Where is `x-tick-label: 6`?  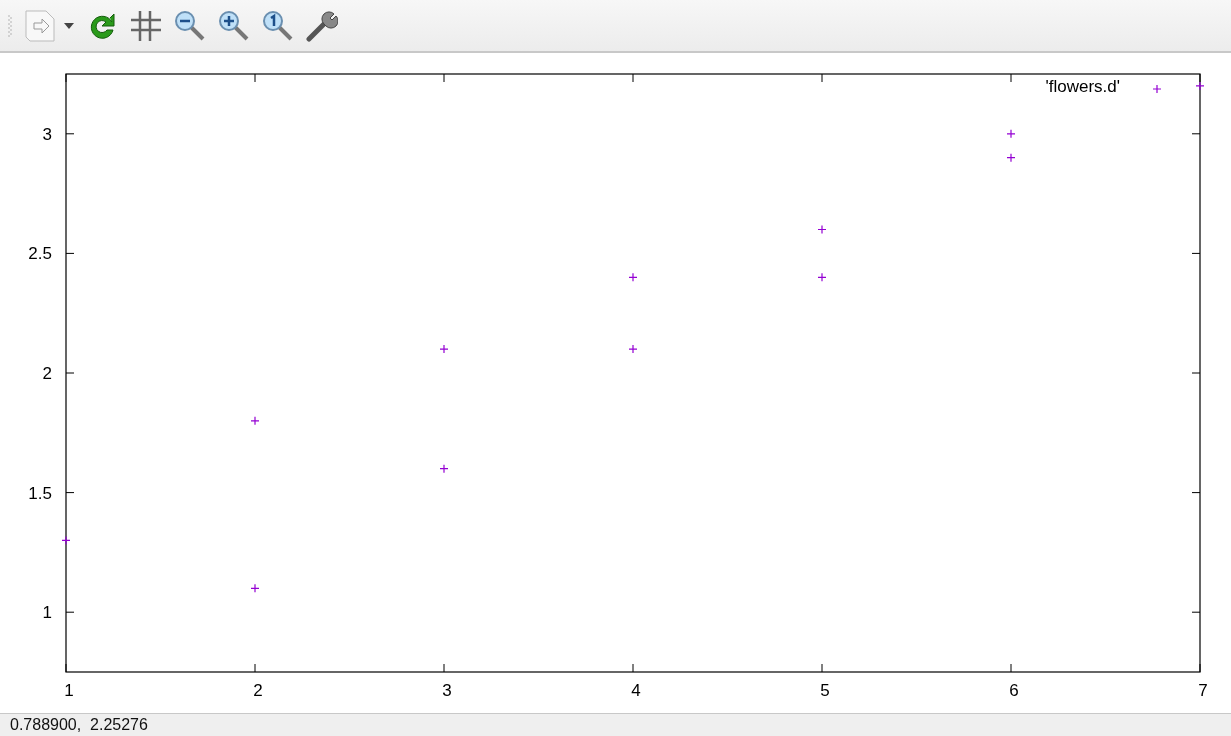 x-tick-label: 6 is located at coordinates (1014, 690).